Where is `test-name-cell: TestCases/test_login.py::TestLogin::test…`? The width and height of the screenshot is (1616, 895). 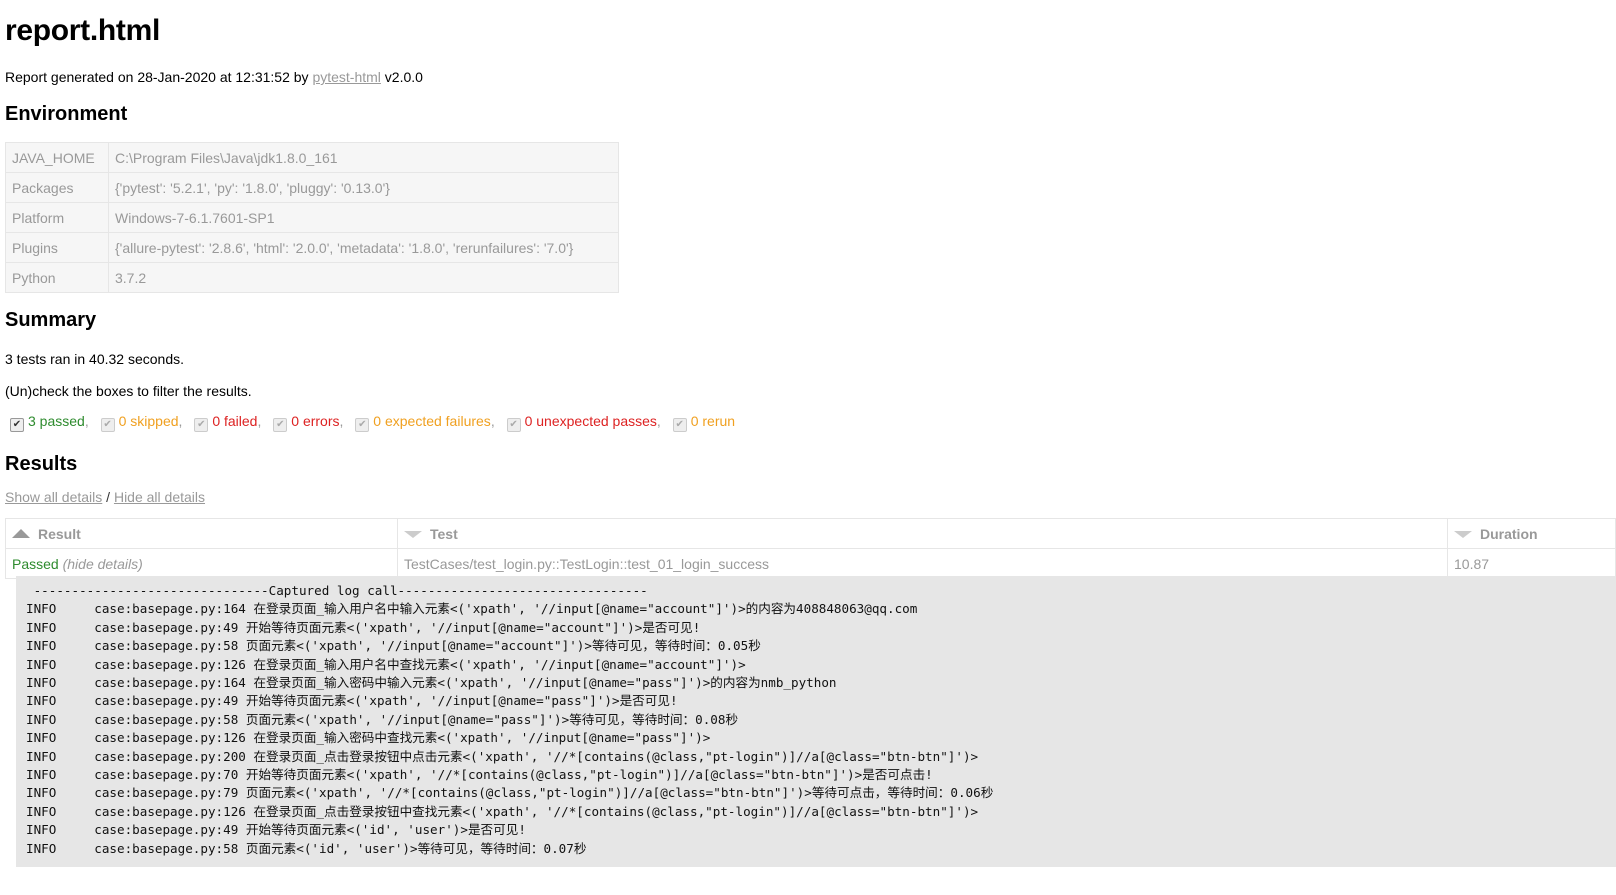 test-name-cell: TestCases/test_login.py::TestLogin::test… is located at coordinates (922, 563).